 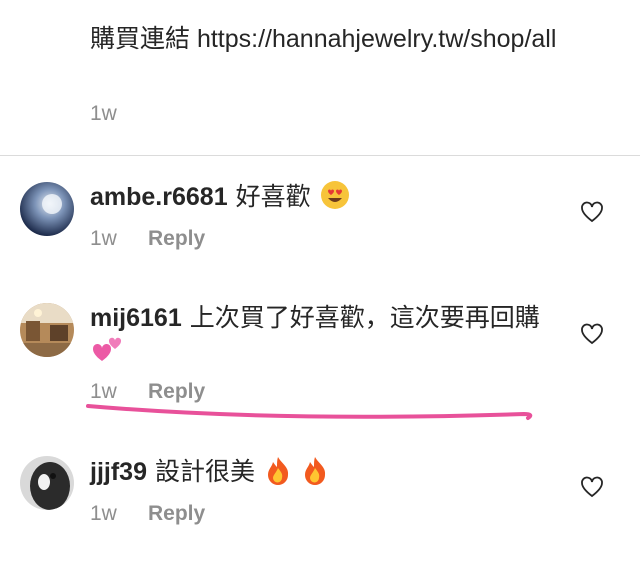 I want to click on heart-eyes-emoji, so click(x=335, y=199).